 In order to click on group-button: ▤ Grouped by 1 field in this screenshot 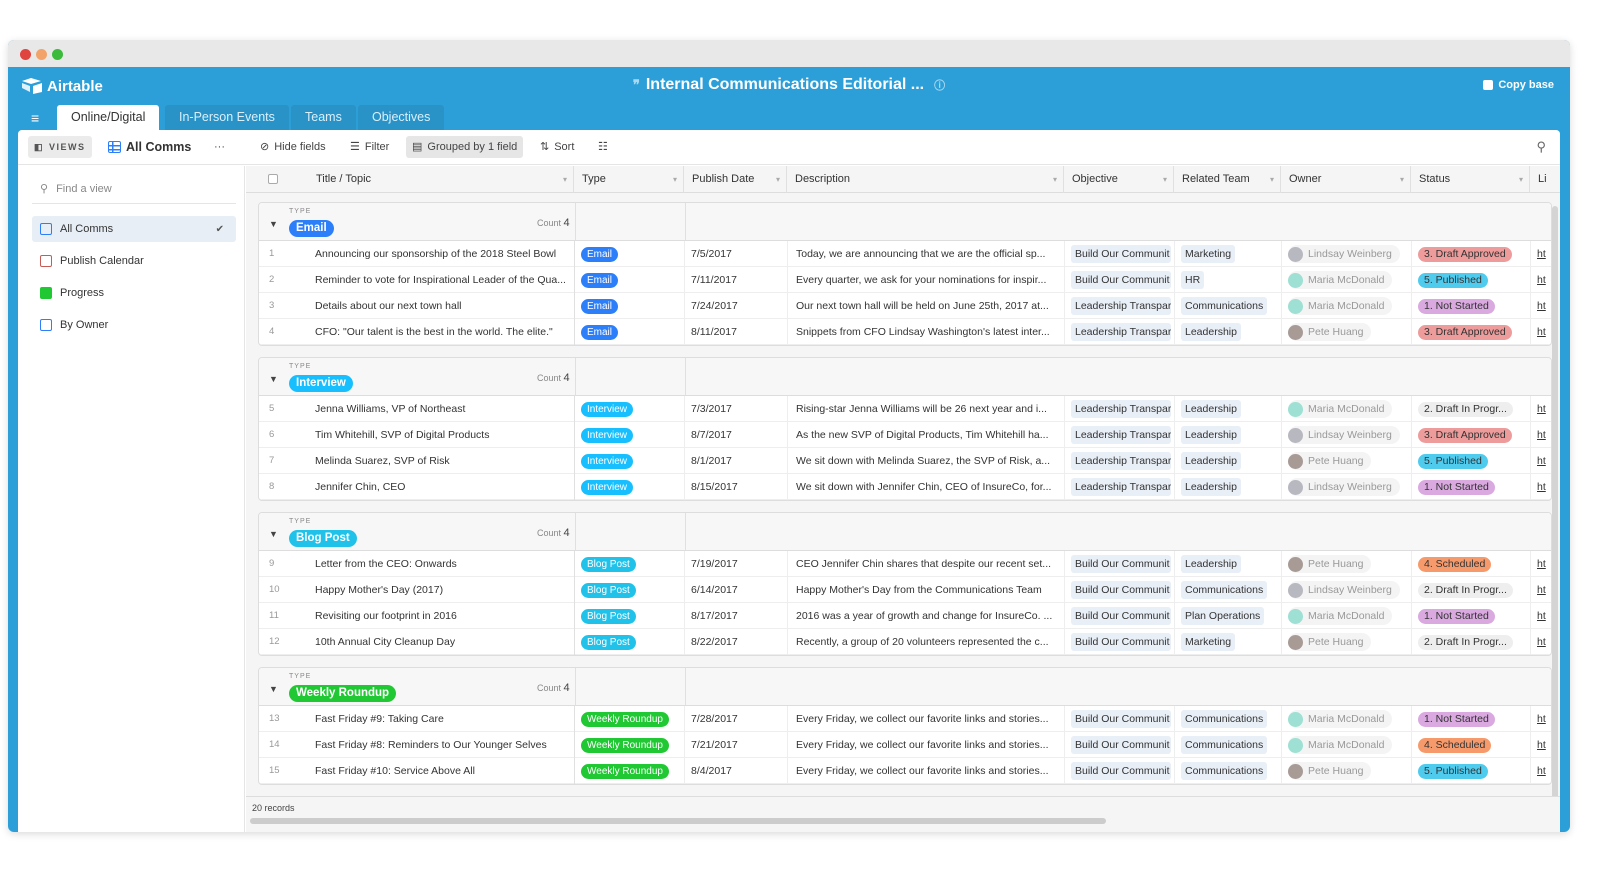, I will do `click(465, 147)`.